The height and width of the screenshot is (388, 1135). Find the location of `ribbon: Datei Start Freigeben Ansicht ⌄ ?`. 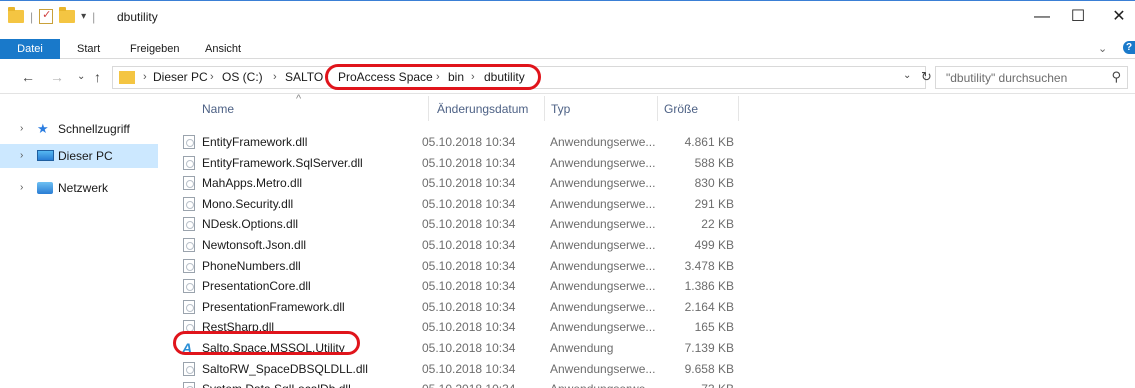

ribbon: Datei Start Freigeben Ansicht ⌄ ? is located at coordinates (567, 45).